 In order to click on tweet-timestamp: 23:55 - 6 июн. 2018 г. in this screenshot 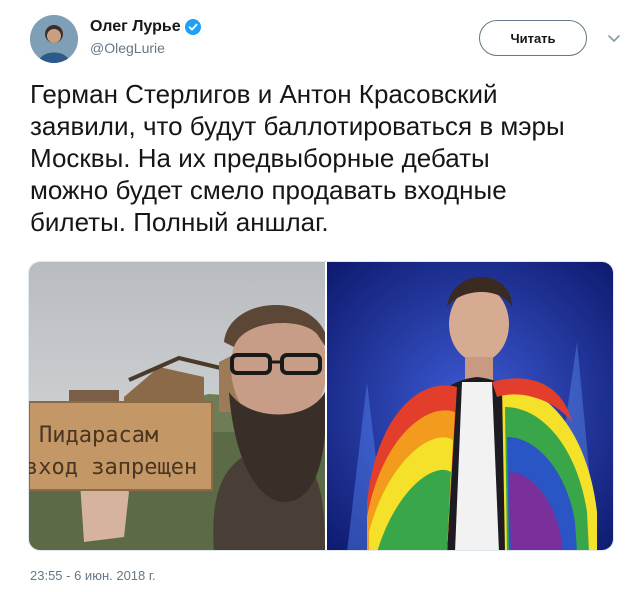, I will do `click(93, 575)`.